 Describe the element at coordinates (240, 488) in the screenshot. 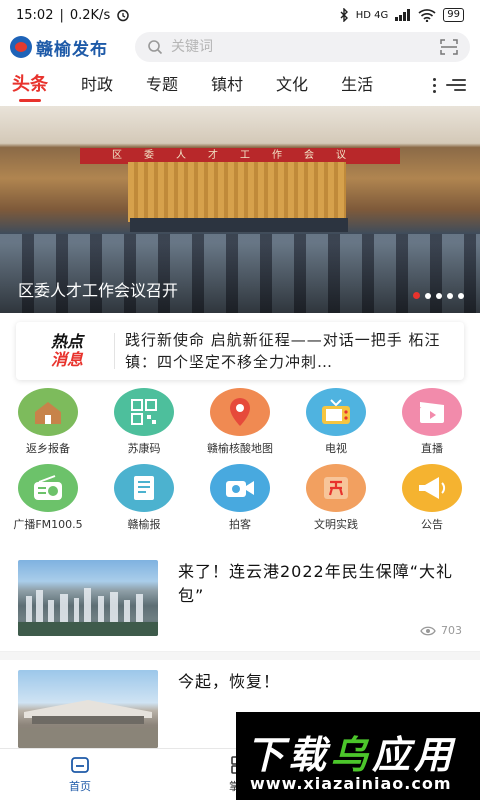

I see `camera-icon` at that location.